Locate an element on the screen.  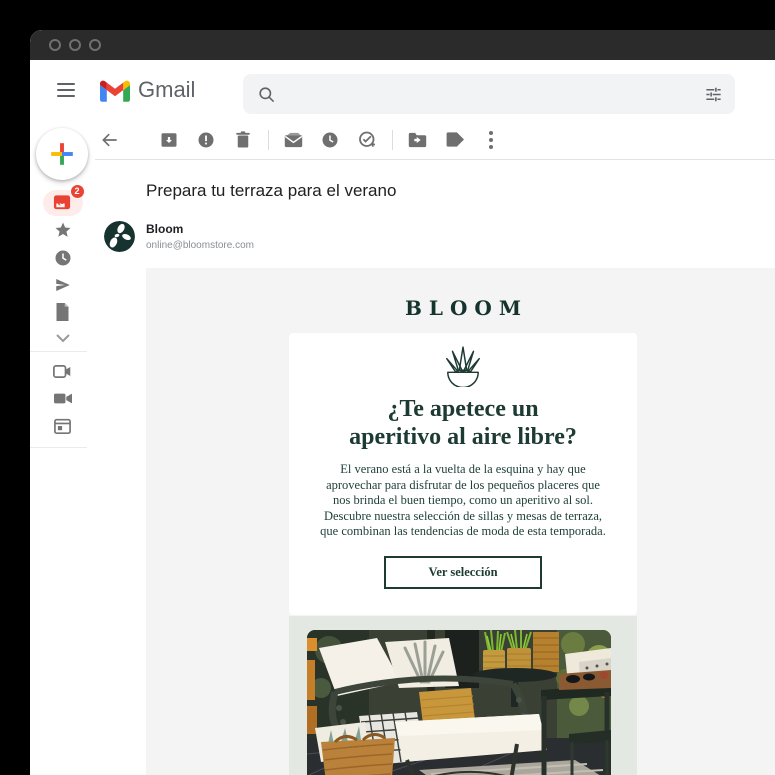
snooze-button is located at coordinates (330, 140).